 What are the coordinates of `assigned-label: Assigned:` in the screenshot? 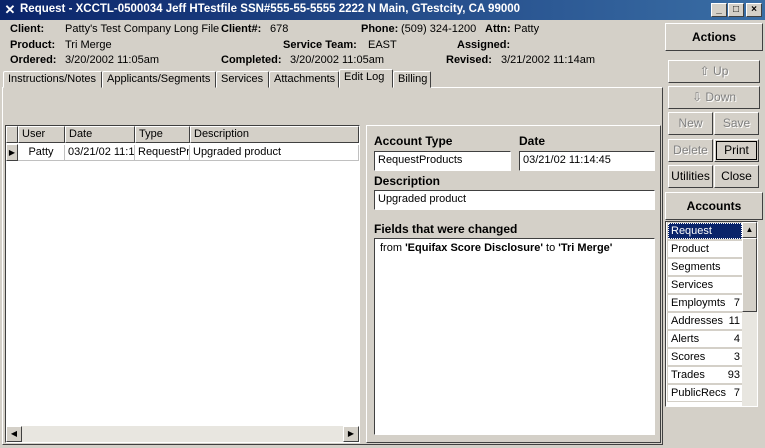 It's located at (484, 45).